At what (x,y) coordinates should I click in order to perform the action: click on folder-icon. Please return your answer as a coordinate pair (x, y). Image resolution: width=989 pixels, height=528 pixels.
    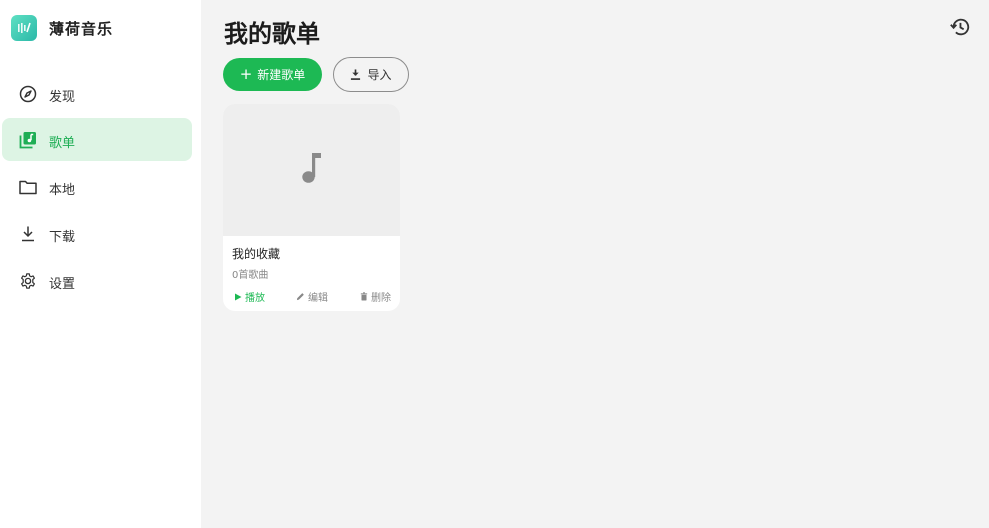
    Looking at the image, I should click on (27, 186).